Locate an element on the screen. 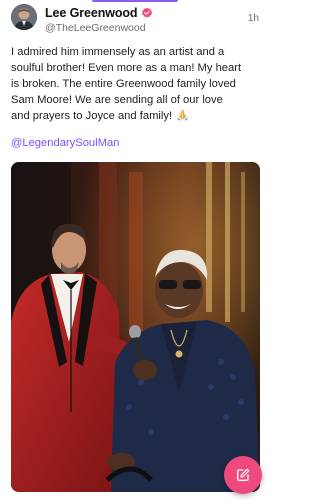 This screenshot has width=320, height=500. author-display-name: Lee Greenwood is located at coordinates (91, 13).